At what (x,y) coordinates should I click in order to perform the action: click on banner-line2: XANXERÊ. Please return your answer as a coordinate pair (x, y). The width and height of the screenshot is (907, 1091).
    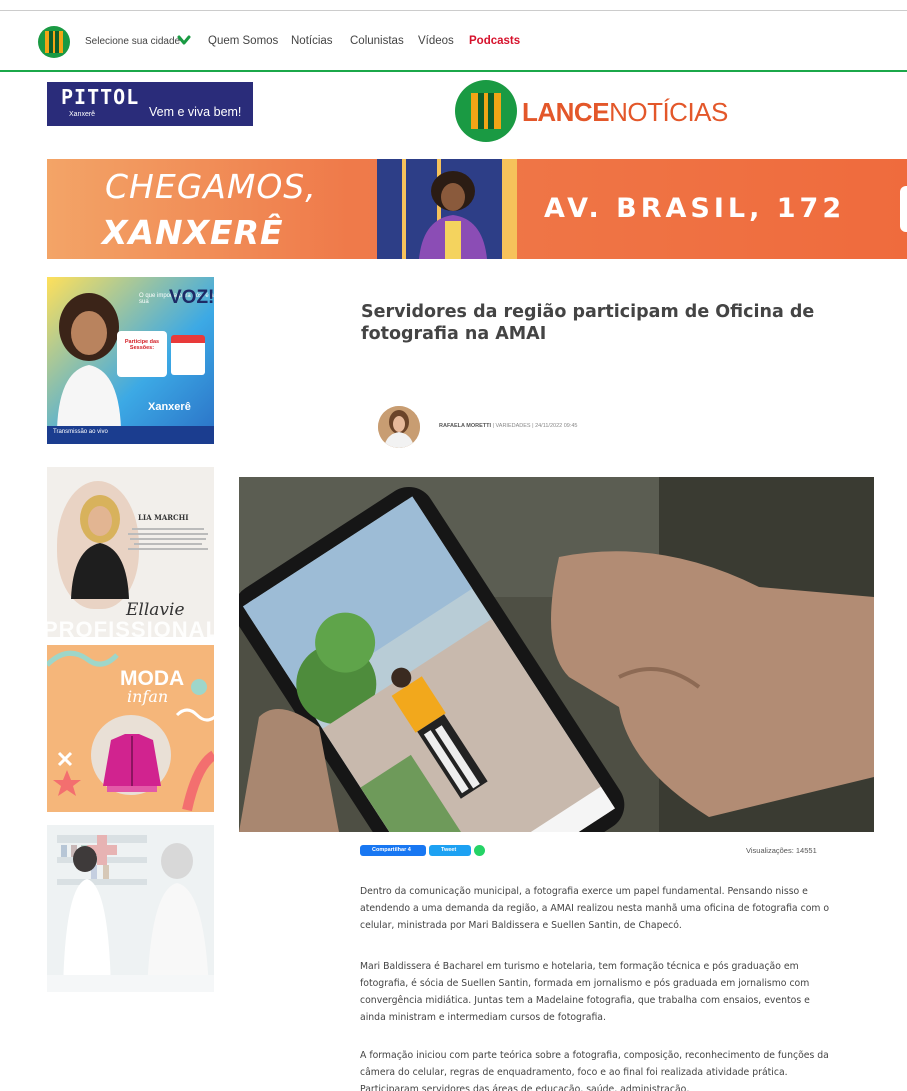
    Looking at the image, I should click on (193, 232).